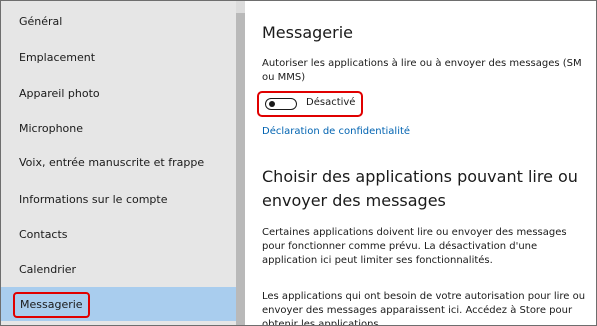 Image resolution: width=597 pixels, height=326 pixels. What do you see at coordinates (118, 94) in the screenshot?
I see `sidebar-item-camera: Appareil photo` at bounding box center [118, 94].